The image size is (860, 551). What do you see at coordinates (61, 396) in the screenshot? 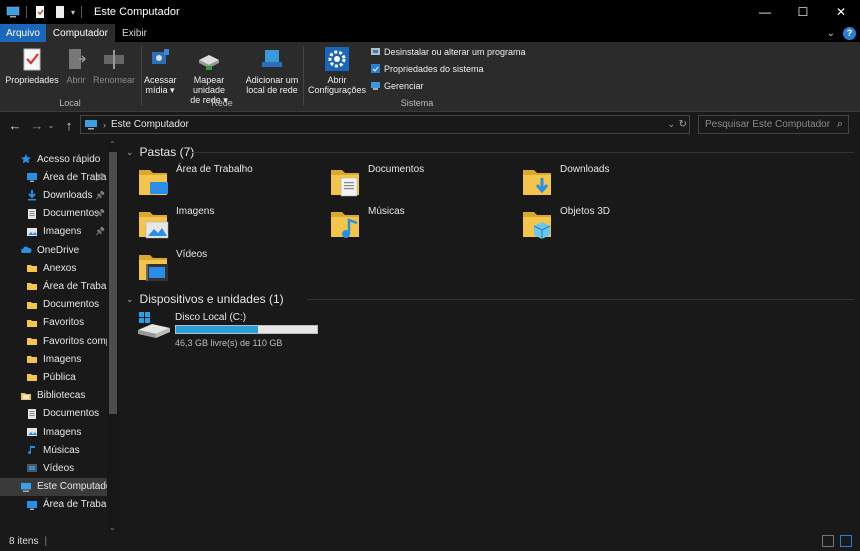
I see `nav-item-label: Bibliotecas` at bounding box center [61, 396].